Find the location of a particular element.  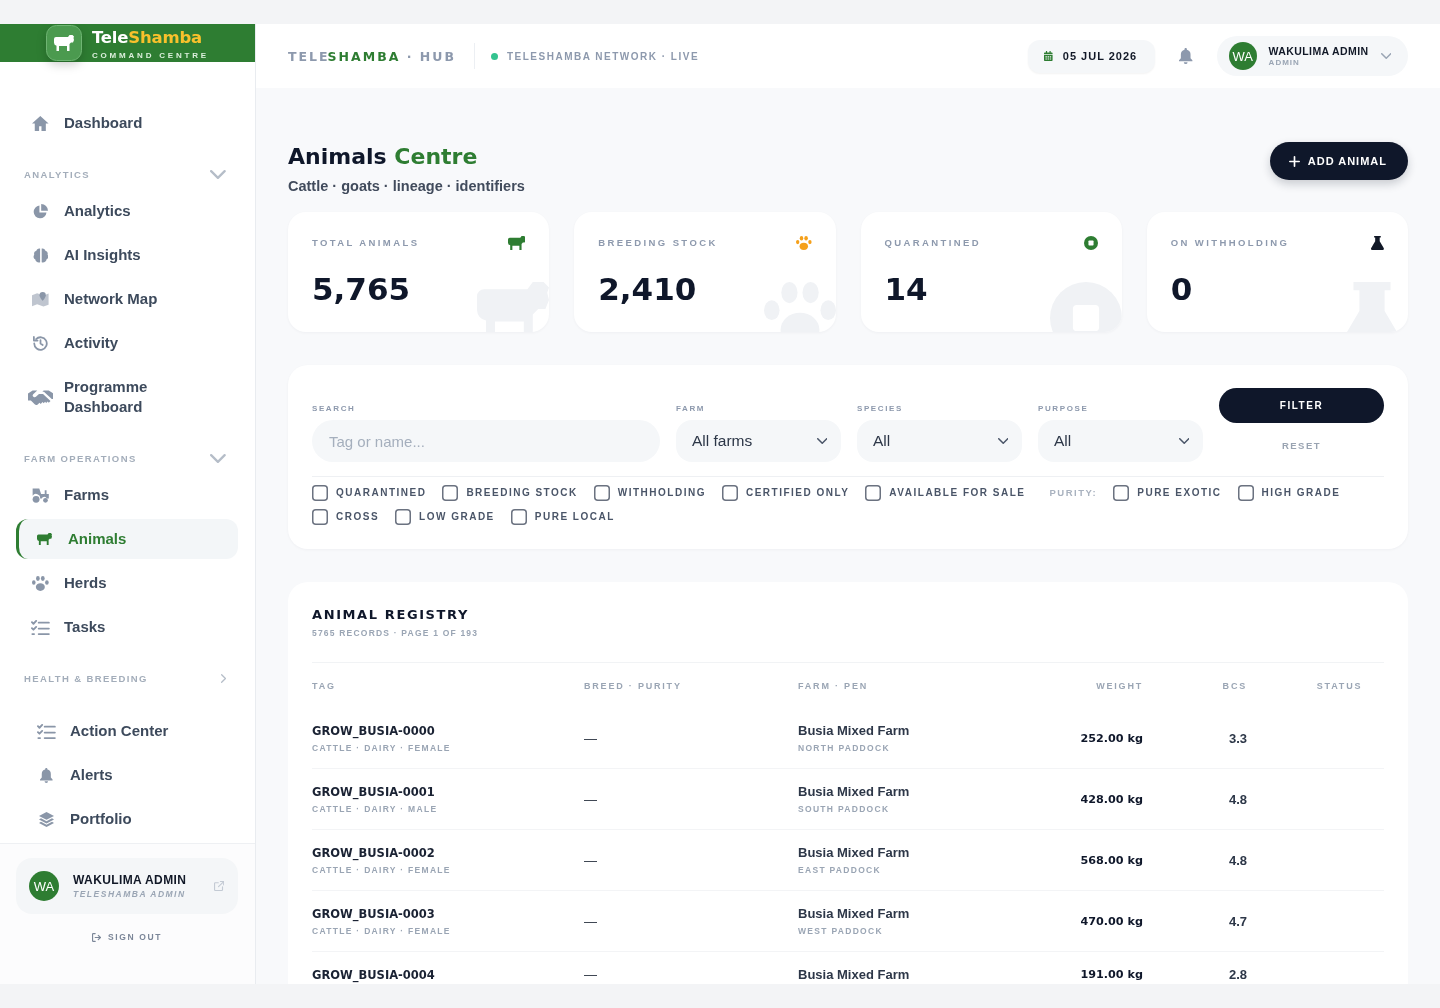

column-header: BREED · PURITY is located at coordinates (633, 685).